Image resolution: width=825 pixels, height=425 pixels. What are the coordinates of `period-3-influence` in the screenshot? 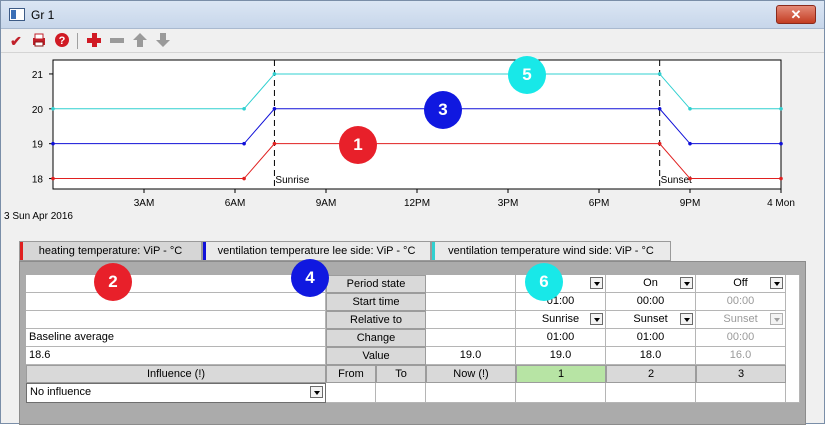 It's located at (741, 393).